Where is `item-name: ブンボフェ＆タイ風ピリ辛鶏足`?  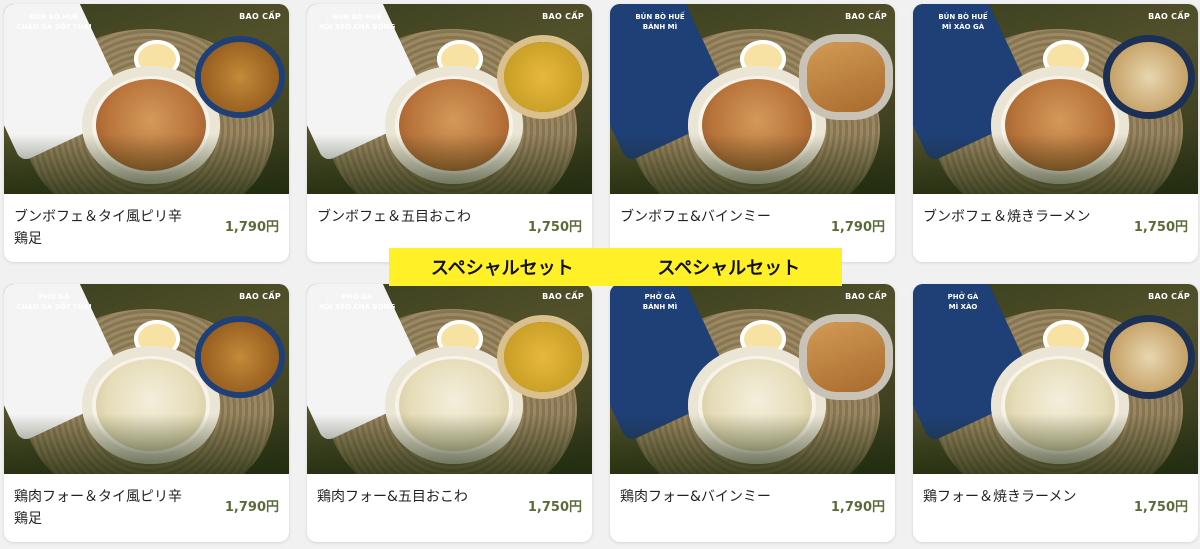 item-name: ブンボフェ＆タイ風ピリ辛鶏足 is located at coordinates (98, 228).